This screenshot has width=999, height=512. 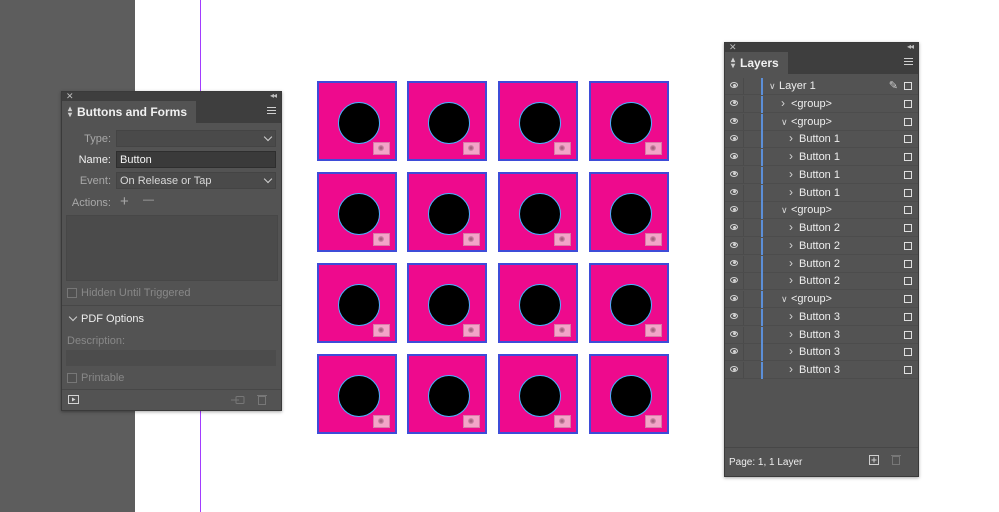 I want to click on event-select: On Release or Tap, so click(x=196, y=180).